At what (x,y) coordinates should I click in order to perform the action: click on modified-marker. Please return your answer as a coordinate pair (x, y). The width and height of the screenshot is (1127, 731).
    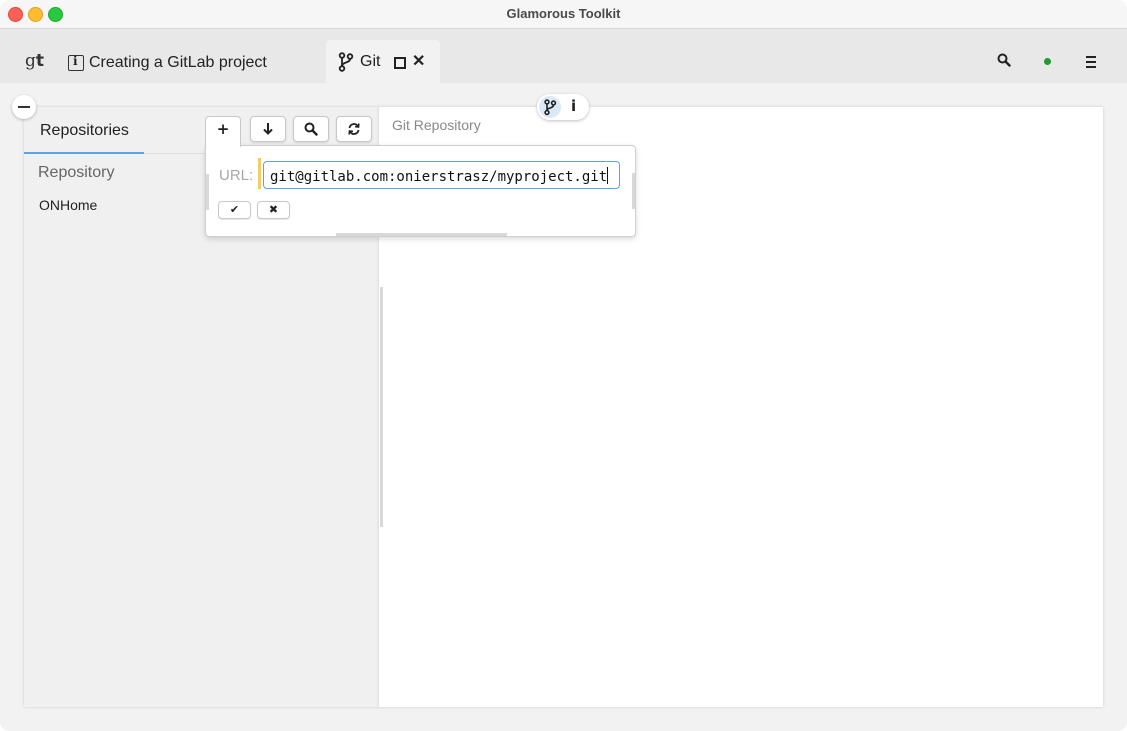
    Looking at the image, I should click on (259, 173).